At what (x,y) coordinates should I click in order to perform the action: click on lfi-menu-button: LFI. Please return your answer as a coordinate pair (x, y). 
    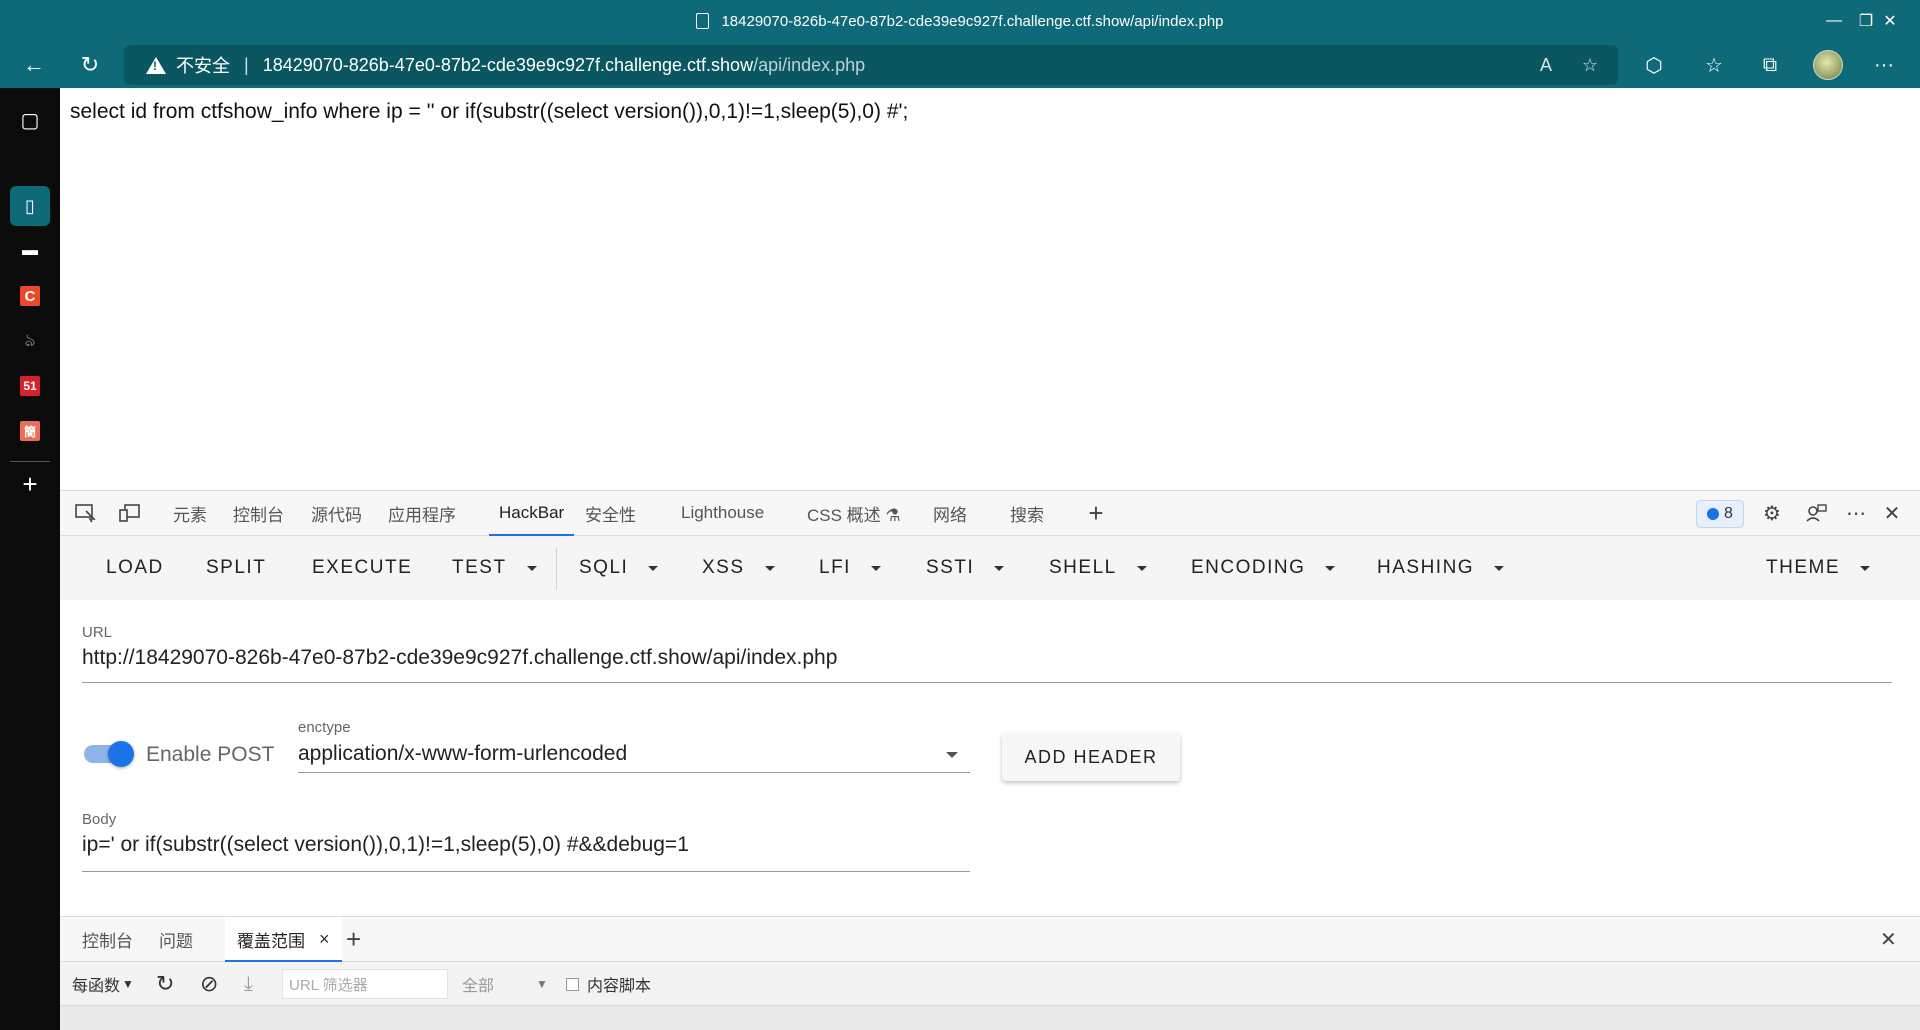
    Looking at the image, I should click on (850, 568).